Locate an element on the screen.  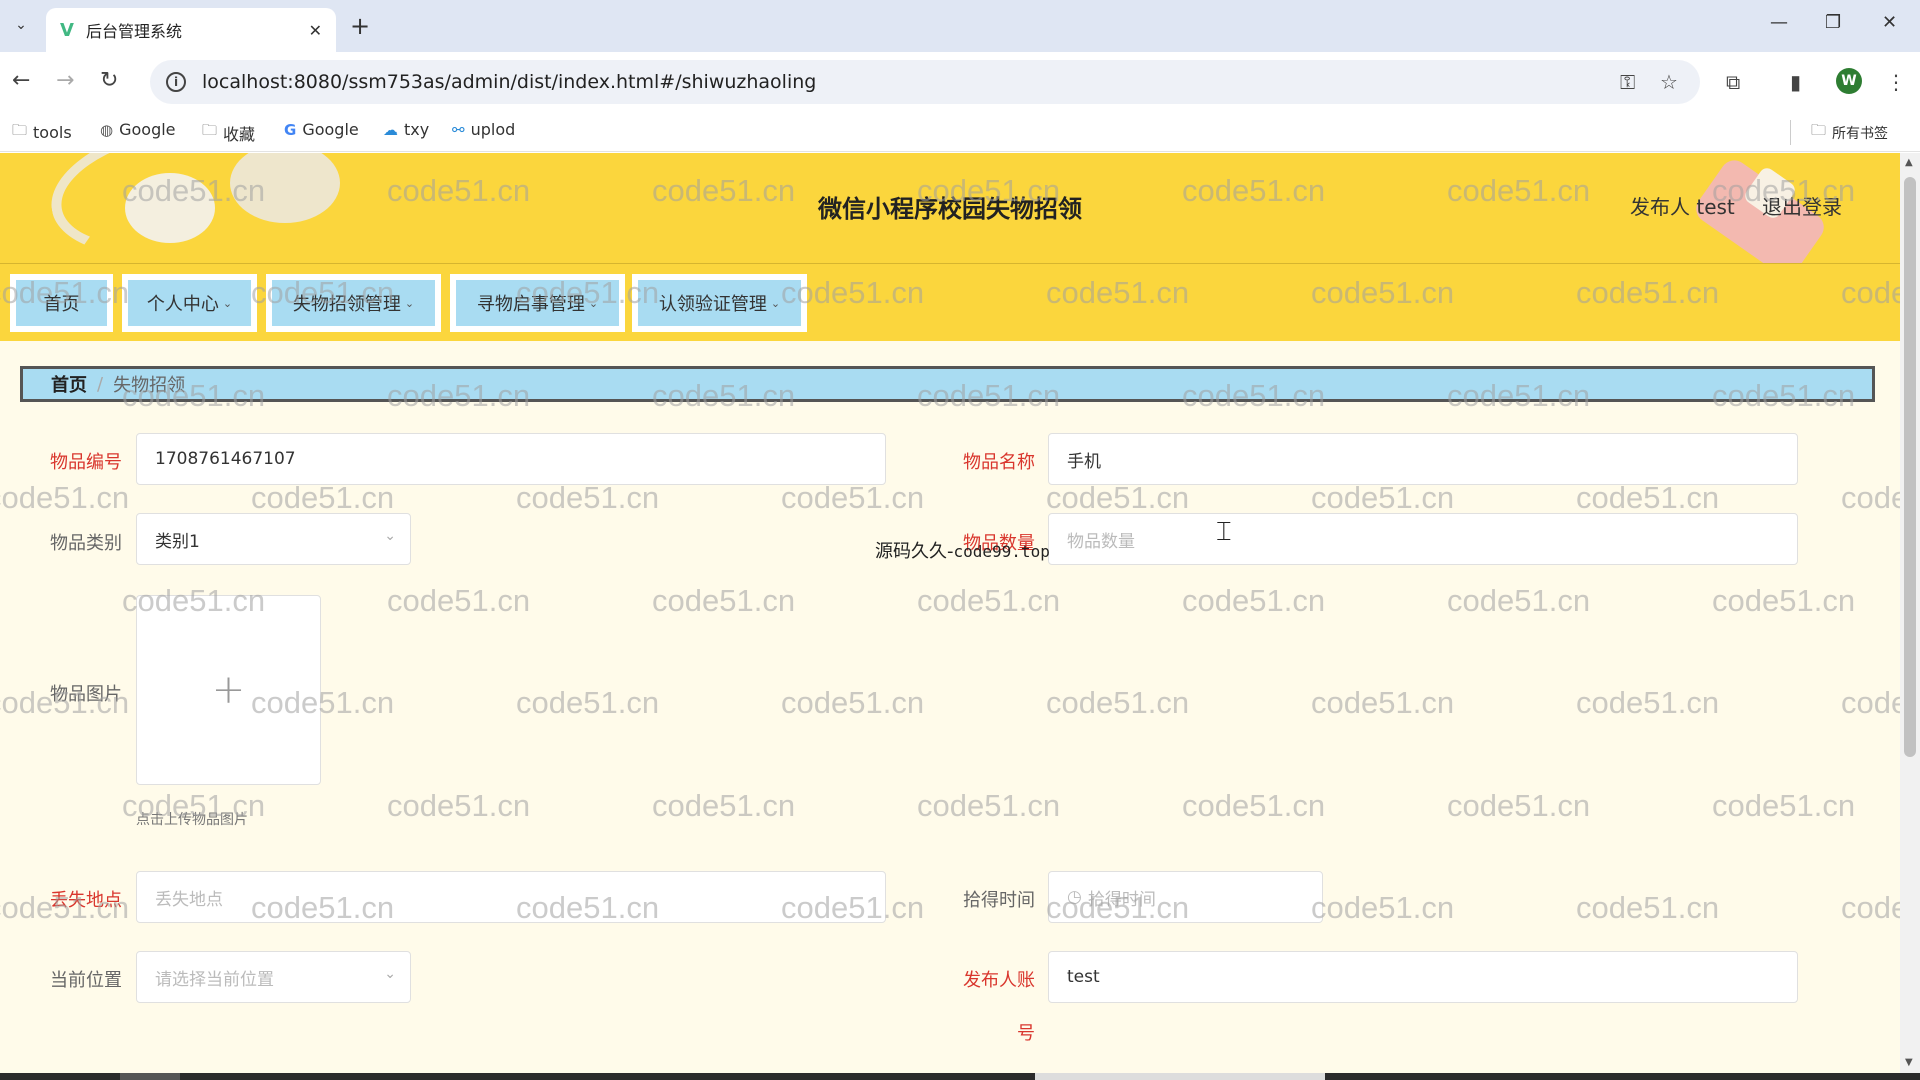
nav-home: 首页 is located at coordinates (61, 303).